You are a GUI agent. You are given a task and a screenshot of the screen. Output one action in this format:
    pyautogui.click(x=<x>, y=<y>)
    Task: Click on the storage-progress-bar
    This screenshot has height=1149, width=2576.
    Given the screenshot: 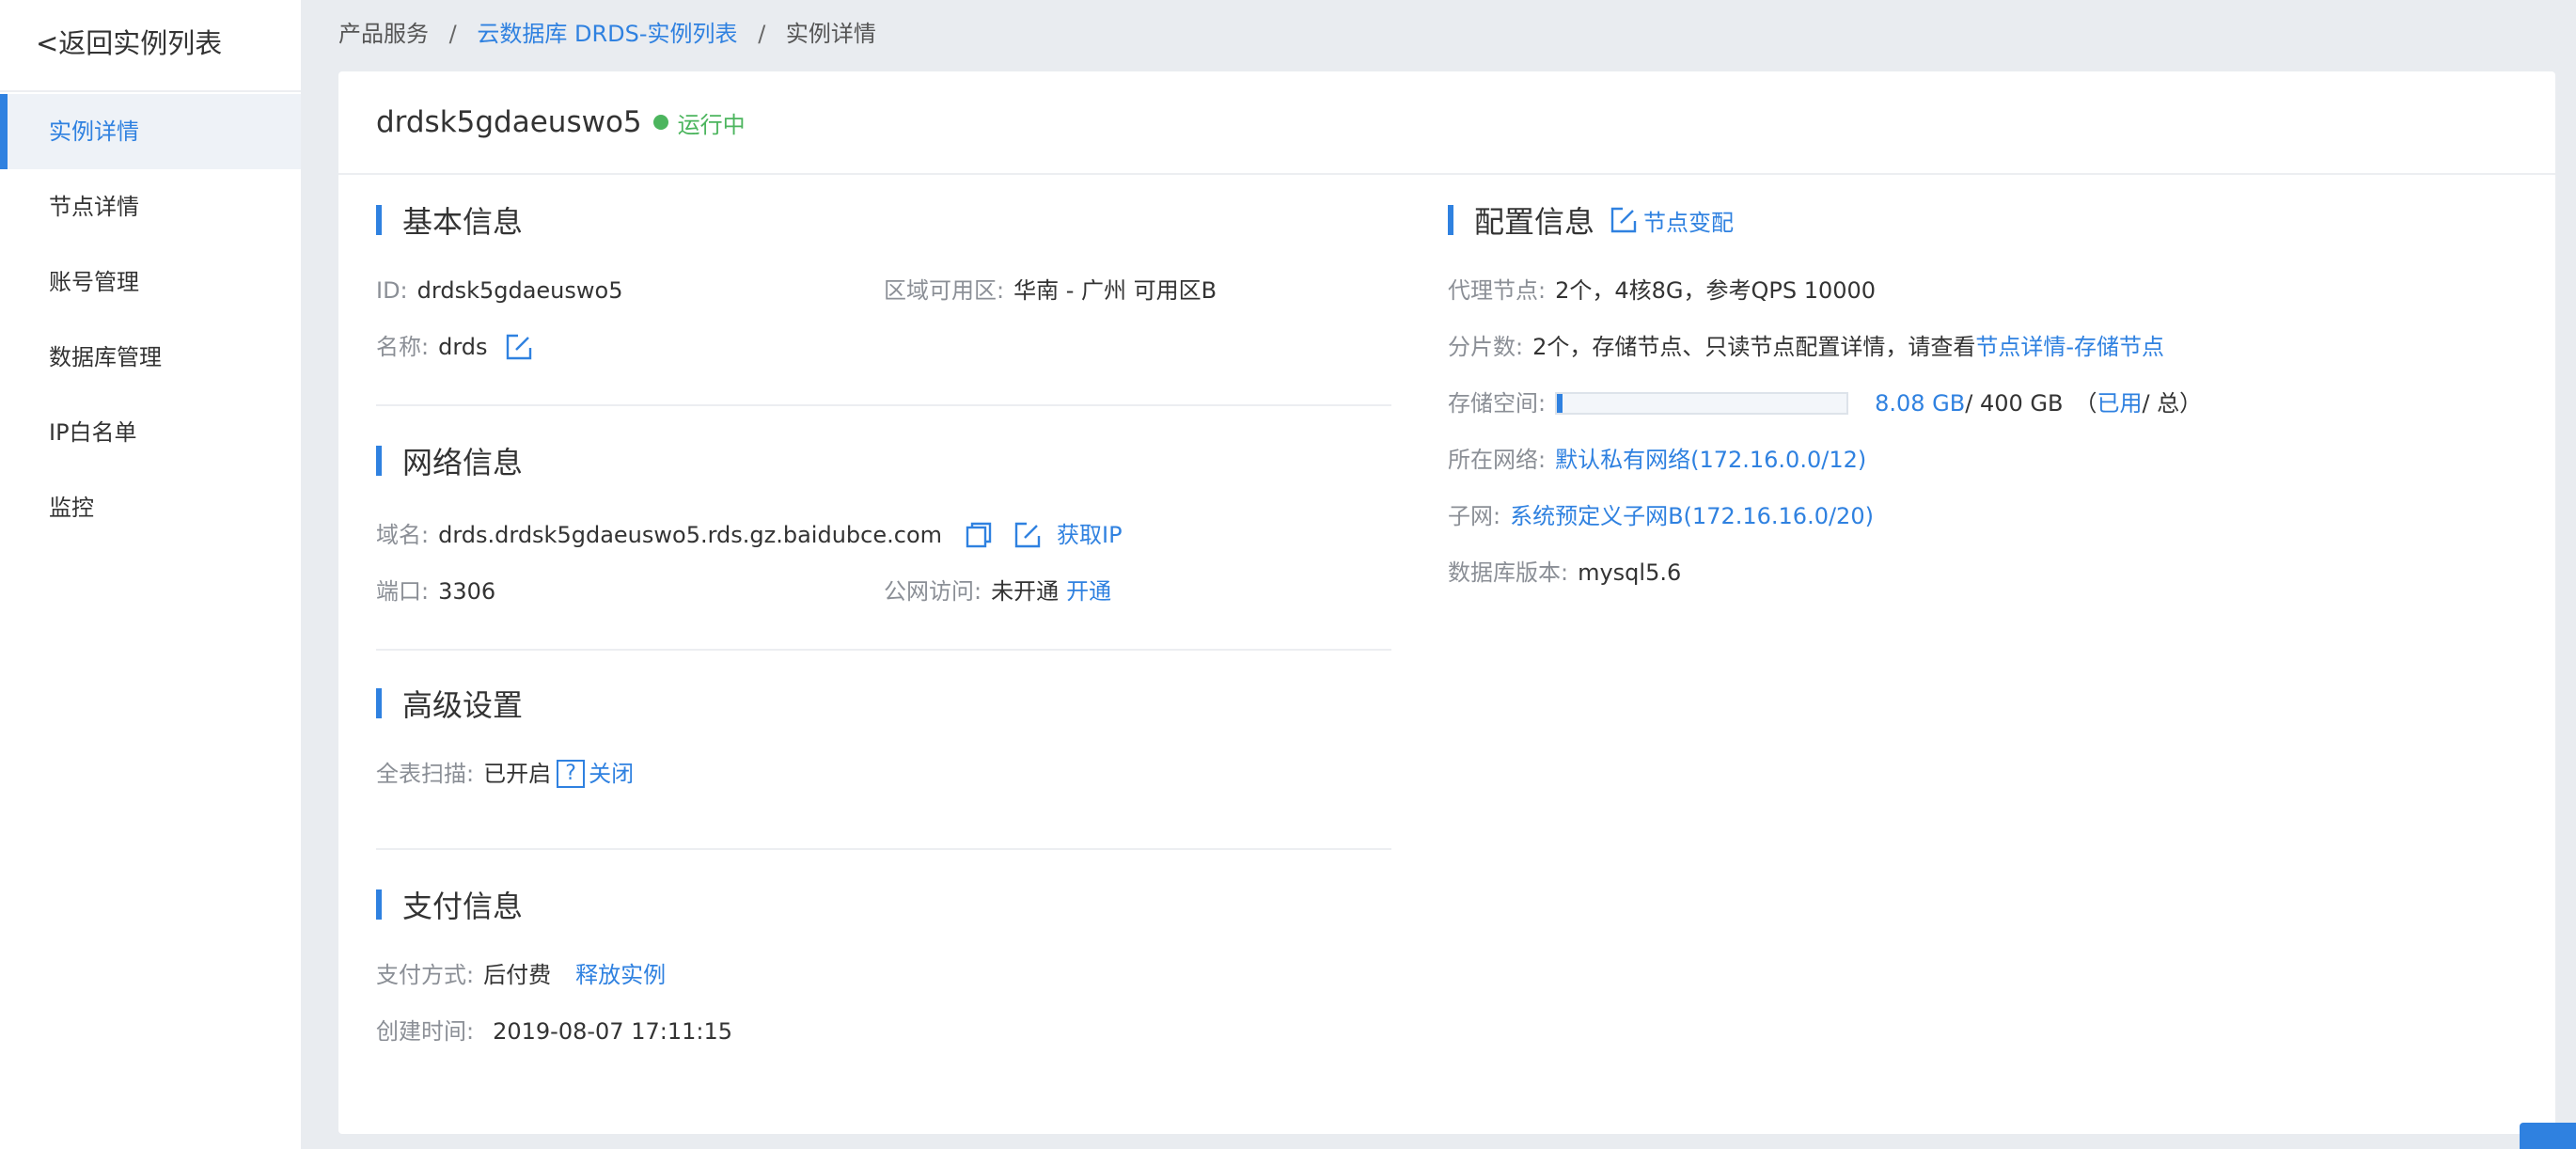 What is the action you would take?
    pyautogui.click(x=1702, y=404)
    